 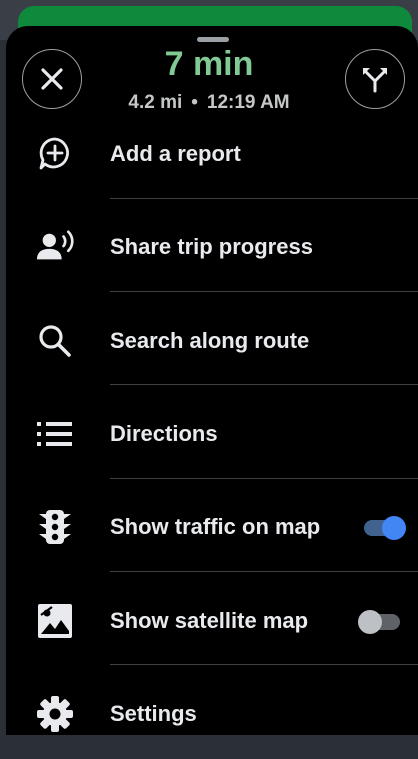 What do you see at coordinates (55, 714) in the screenshot?
I see `settings-gear-icon` at bounding box center [55, 714].